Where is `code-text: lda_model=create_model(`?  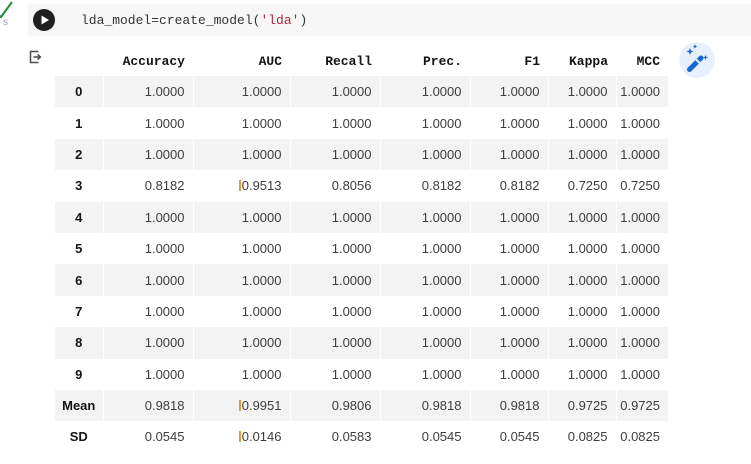
code-text: lda_model=create_model( is located at coordinates (171, 20).